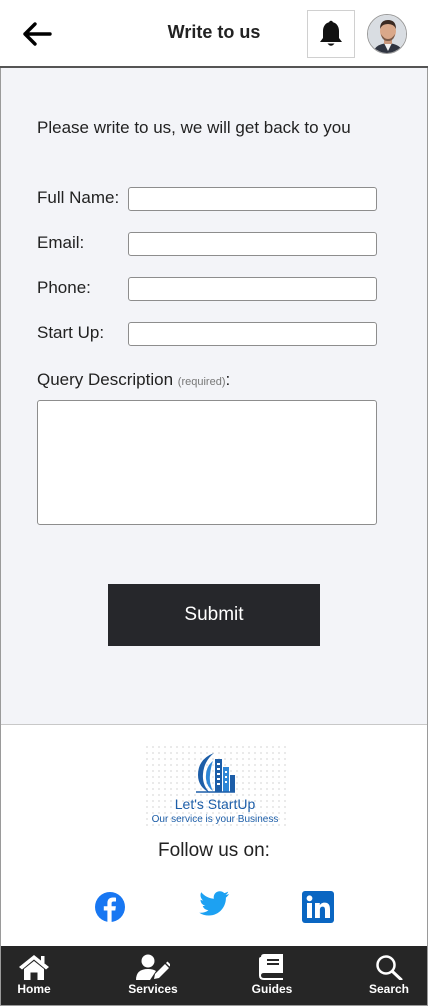 The image size is (428, 1006). Describe the element at coordinates (252, 334) in the screenshot. I see `startup-input` at that location.